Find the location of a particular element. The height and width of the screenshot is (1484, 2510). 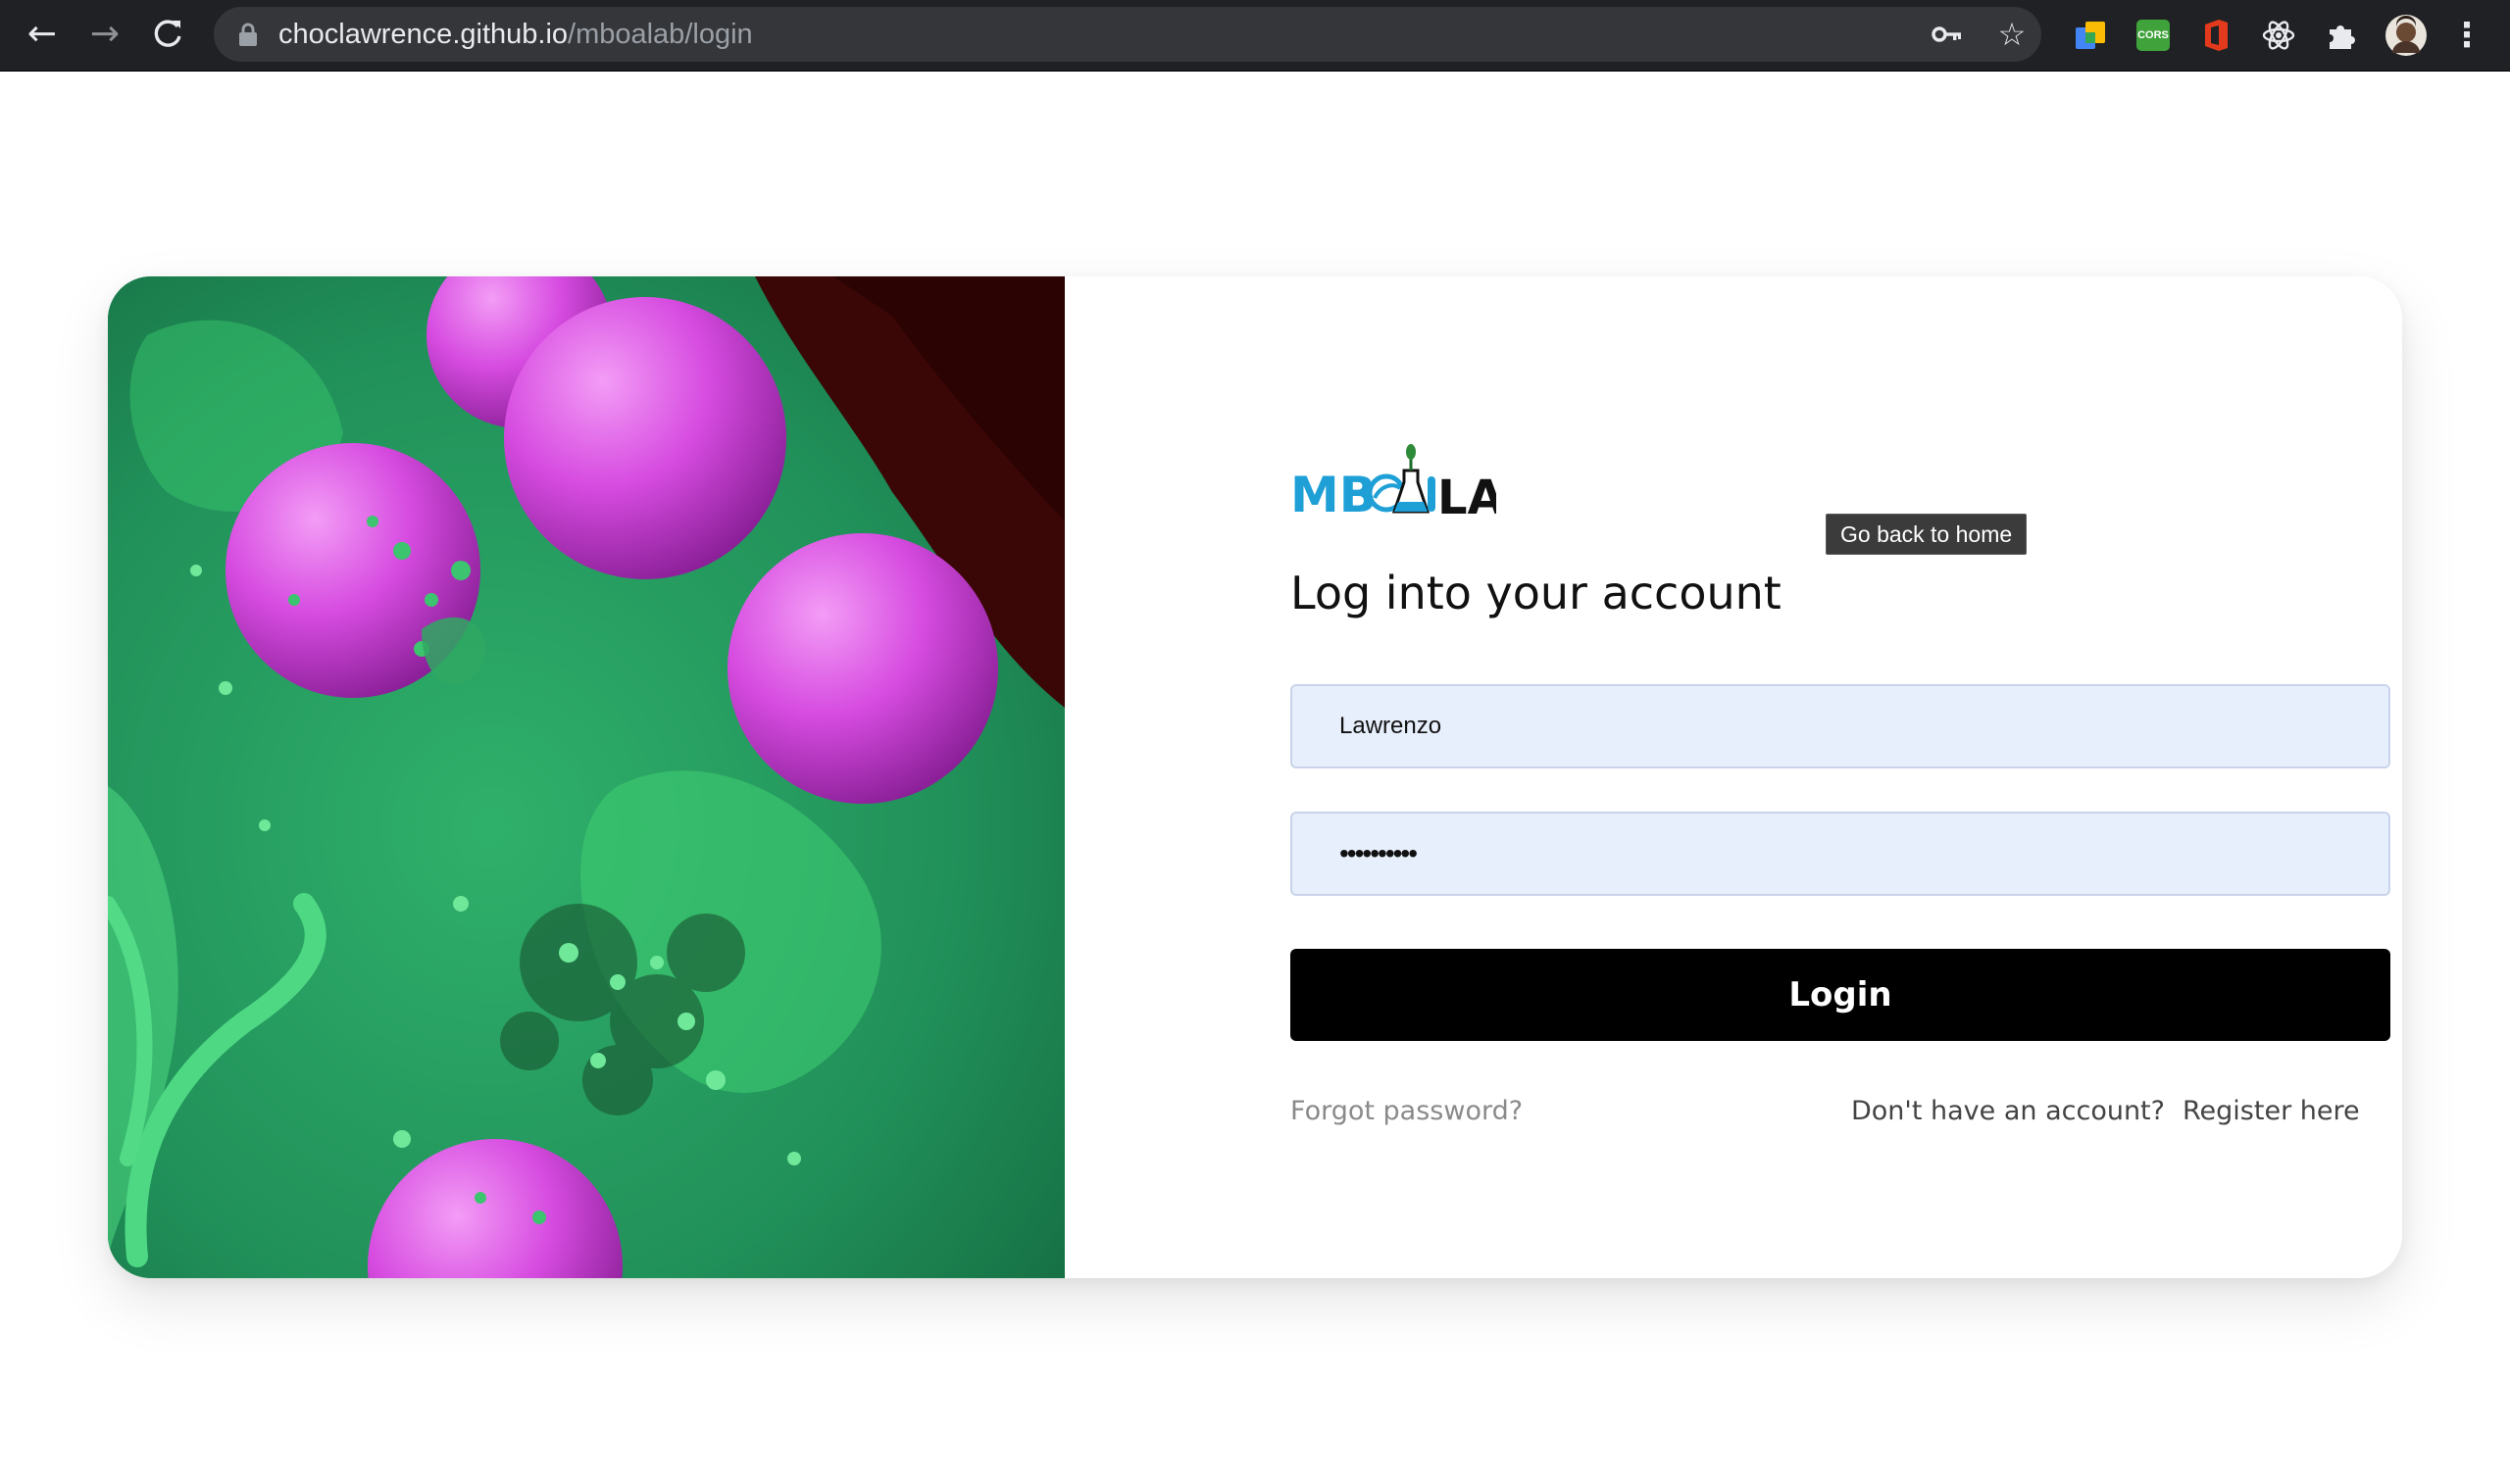

no-account-text: Don't have an account? is located at coordinates (2008, 1111).